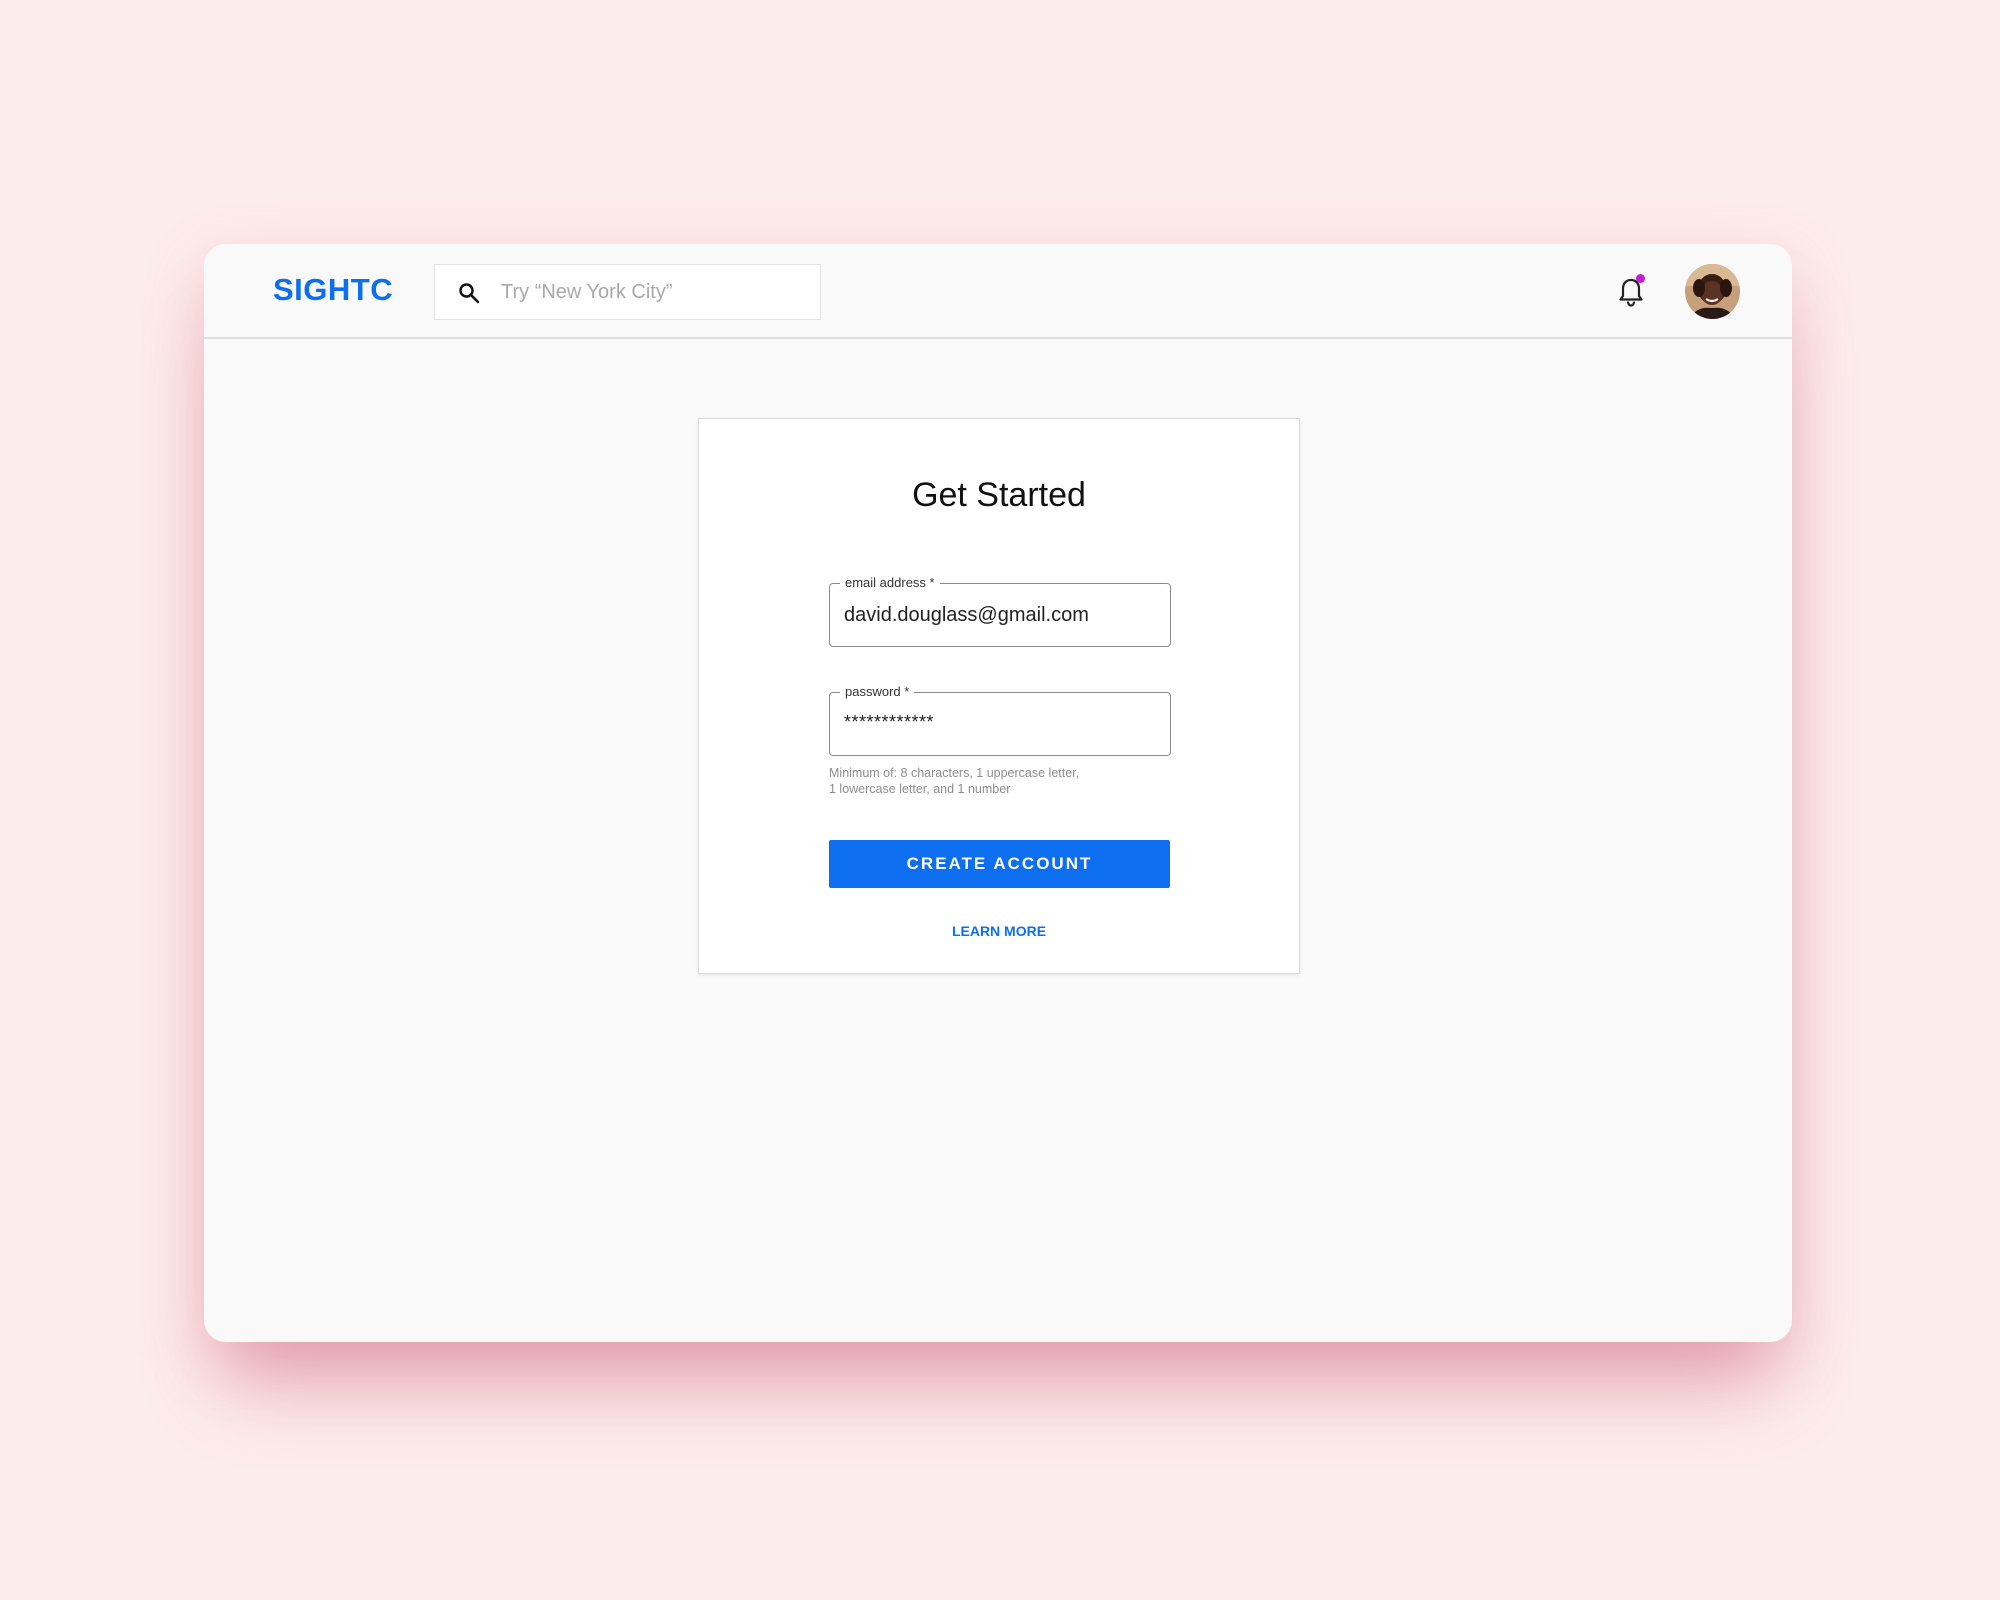 Image resolution: width=2000 pixels, height=1600 pixels. I want to click on avatar, so click(1712, 291).